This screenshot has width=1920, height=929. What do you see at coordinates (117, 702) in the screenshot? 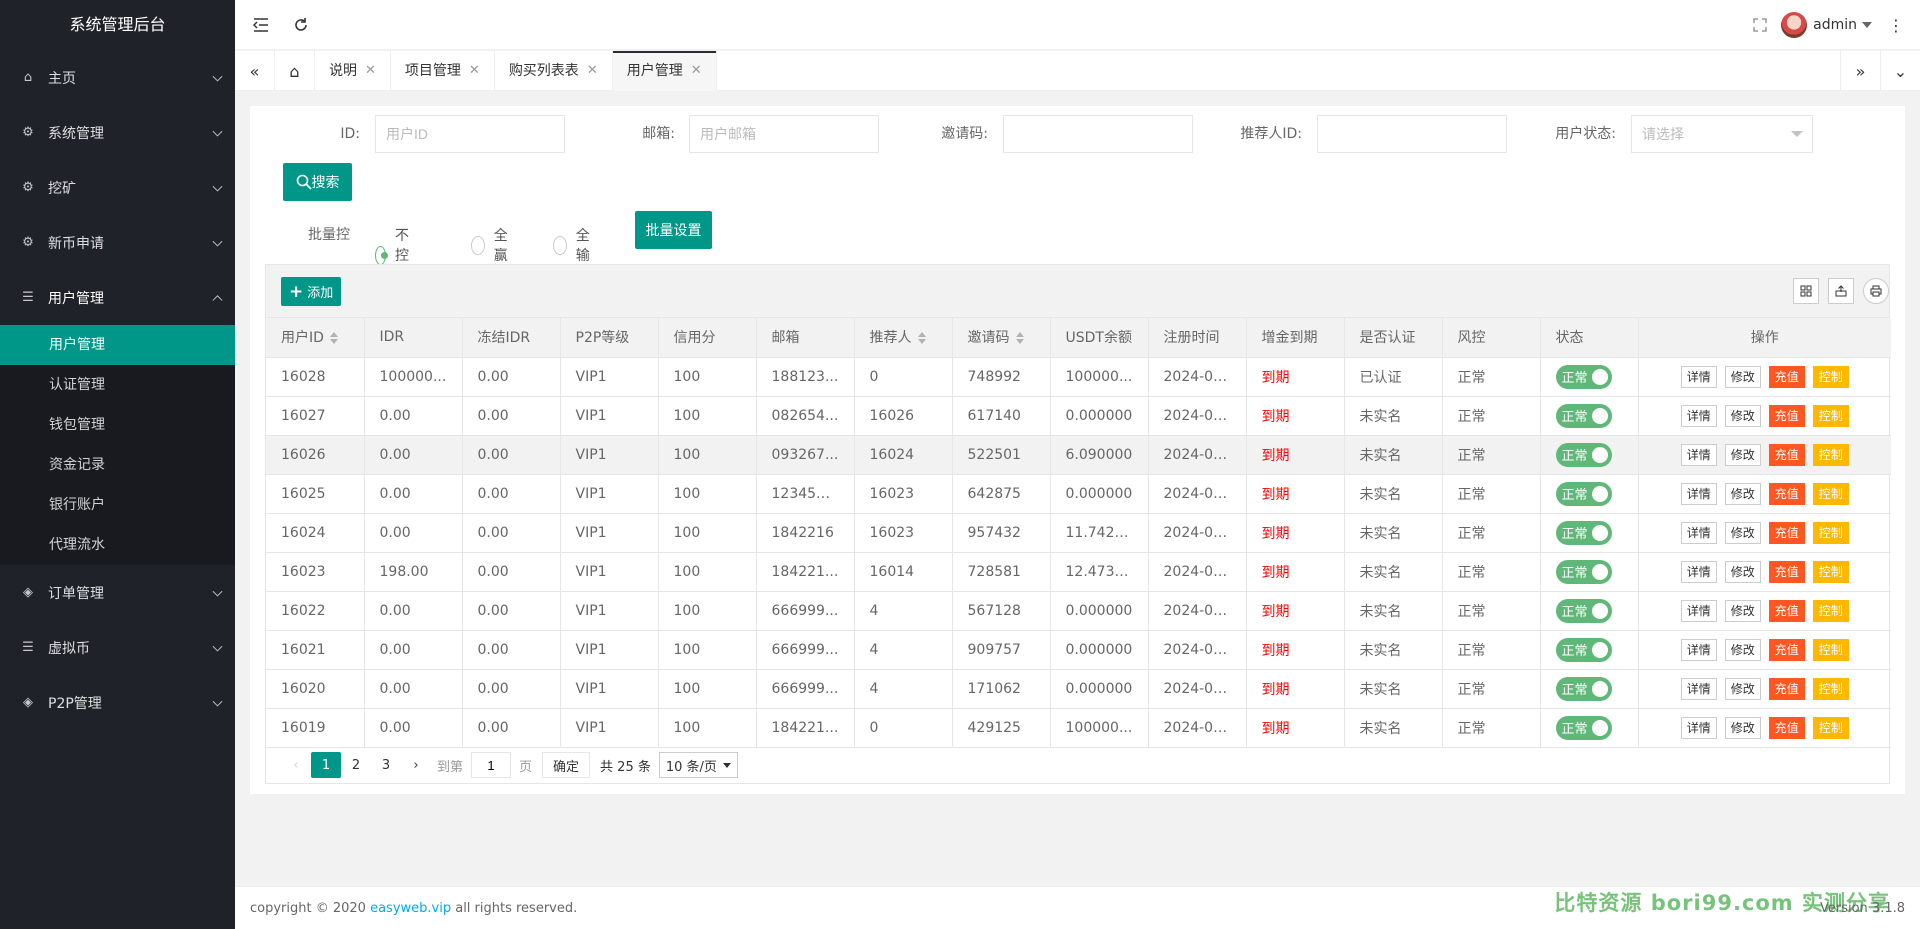
I see `sidebar-item-p2p: ◈ P2P管理` at bounding box center [117, 702].